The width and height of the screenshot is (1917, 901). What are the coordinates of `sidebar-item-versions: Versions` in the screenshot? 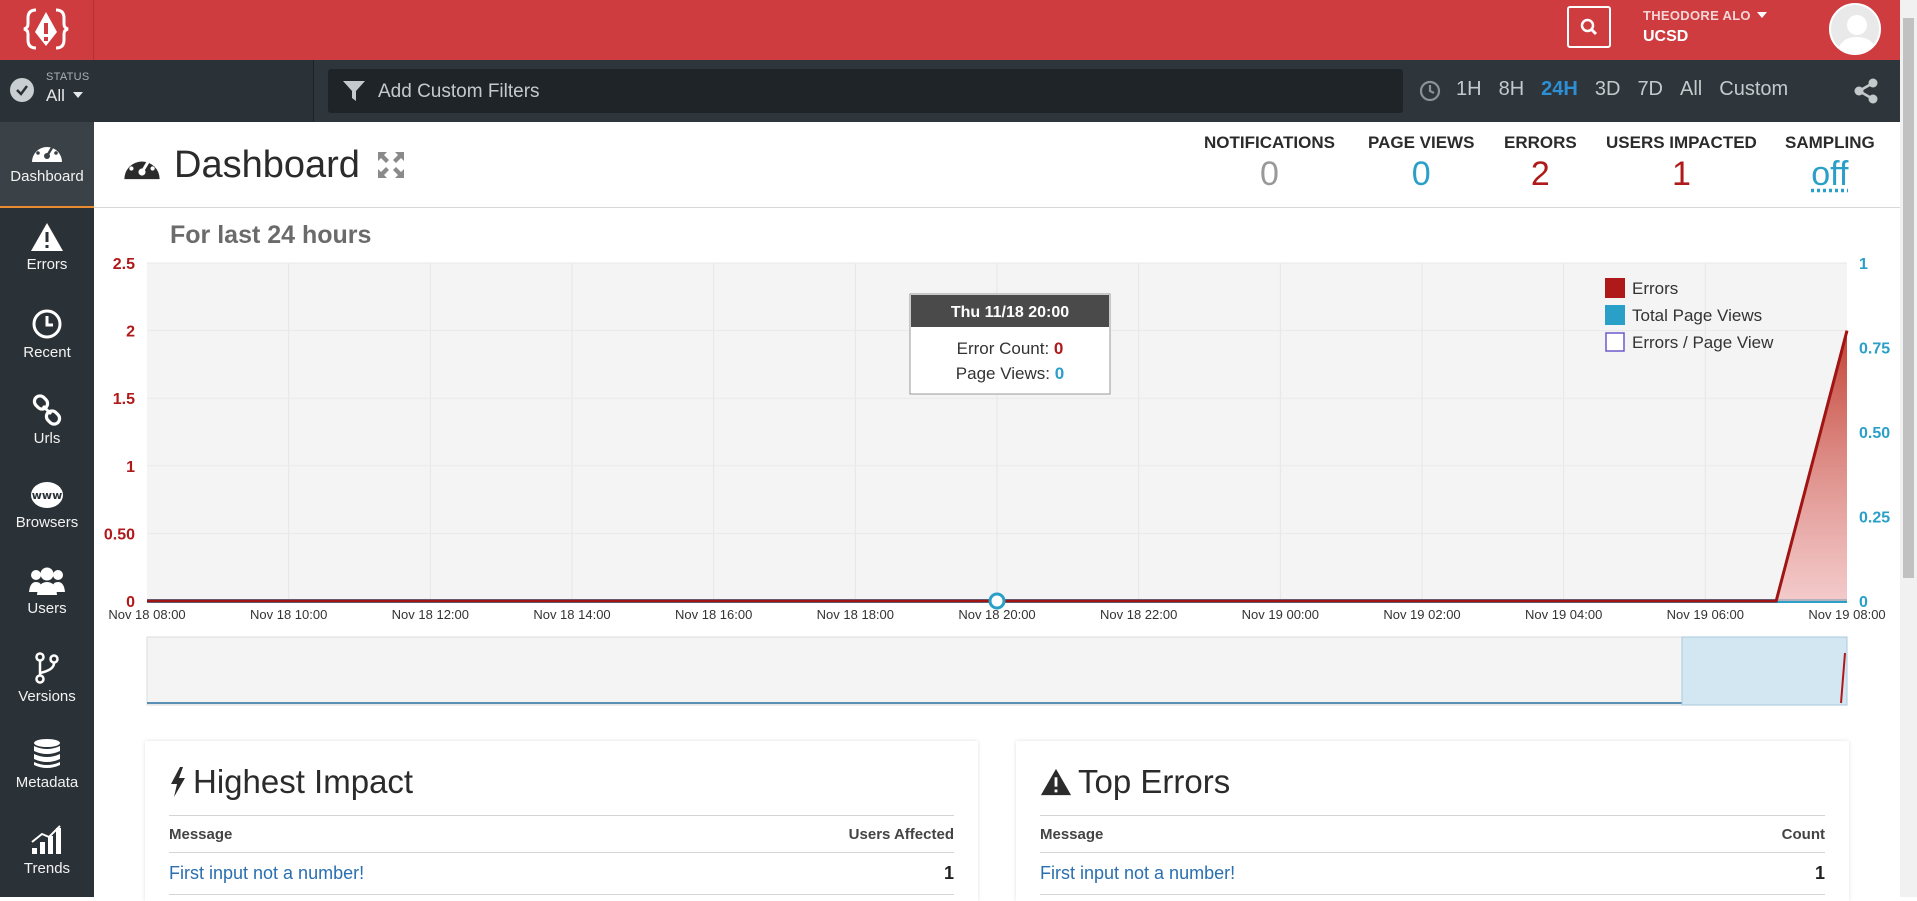 It's located at (47, 681).